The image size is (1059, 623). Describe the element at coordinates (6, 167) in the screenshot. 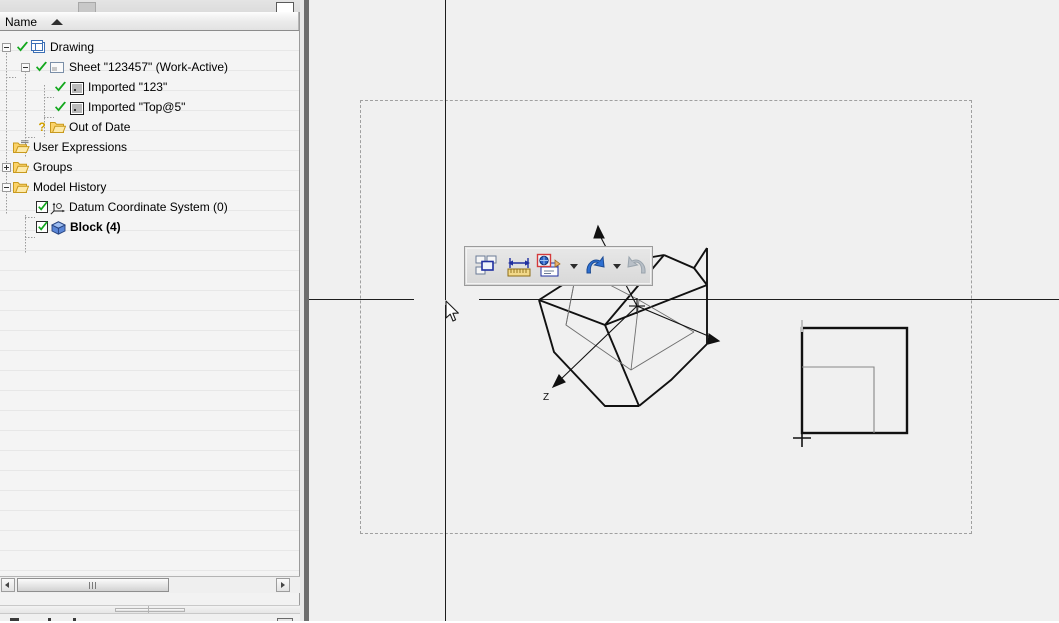

I see `expander-expand-icon` at that location.